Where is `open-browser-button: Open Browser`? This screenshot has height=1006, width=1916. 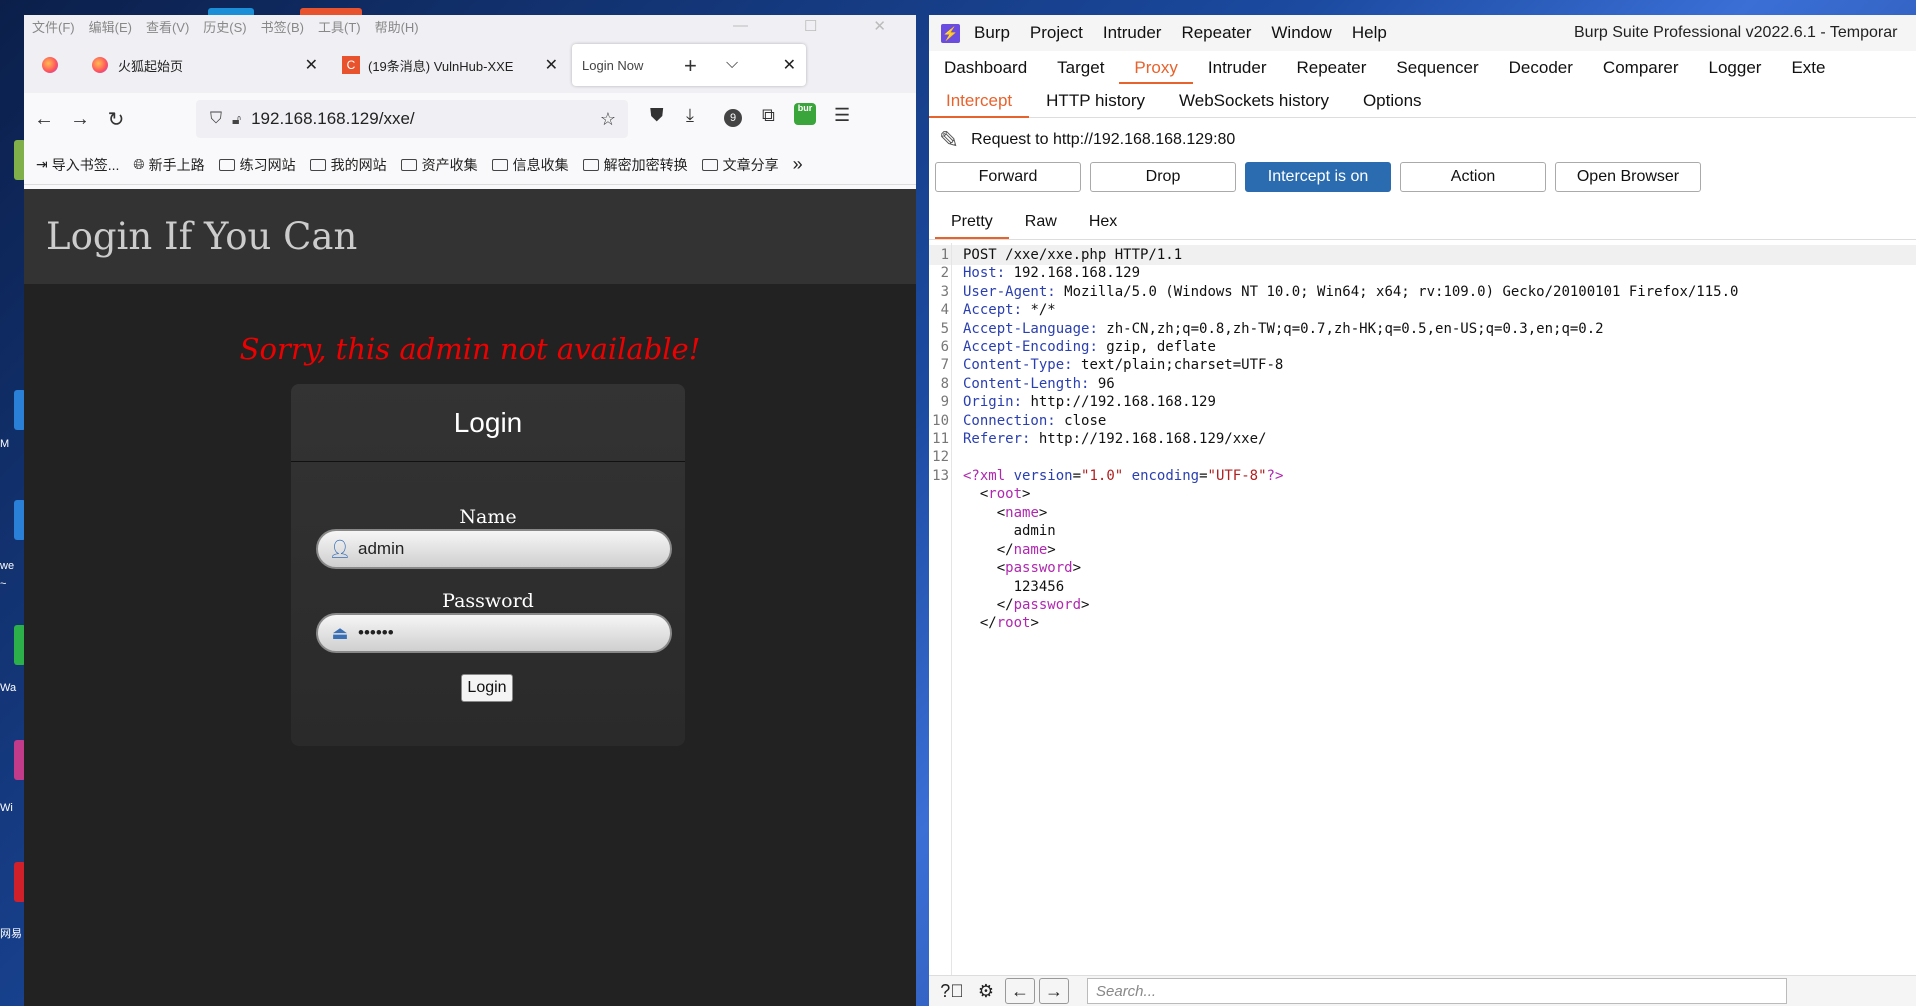 open-browser-button: Open Browser is located at coordinates (1628, 177).